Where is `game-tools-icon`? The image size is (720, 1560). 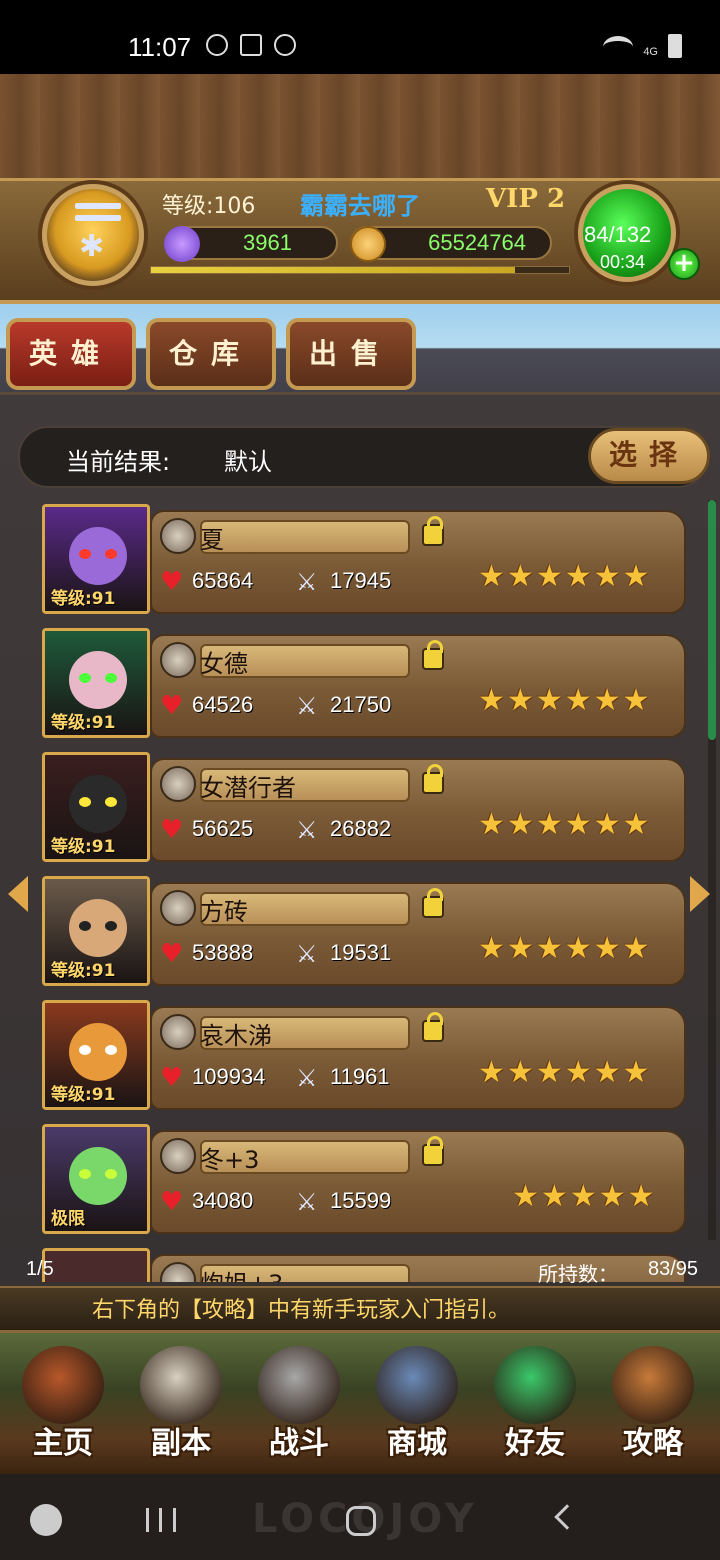
game-tools-icon is located at coordinates (46, 1520).